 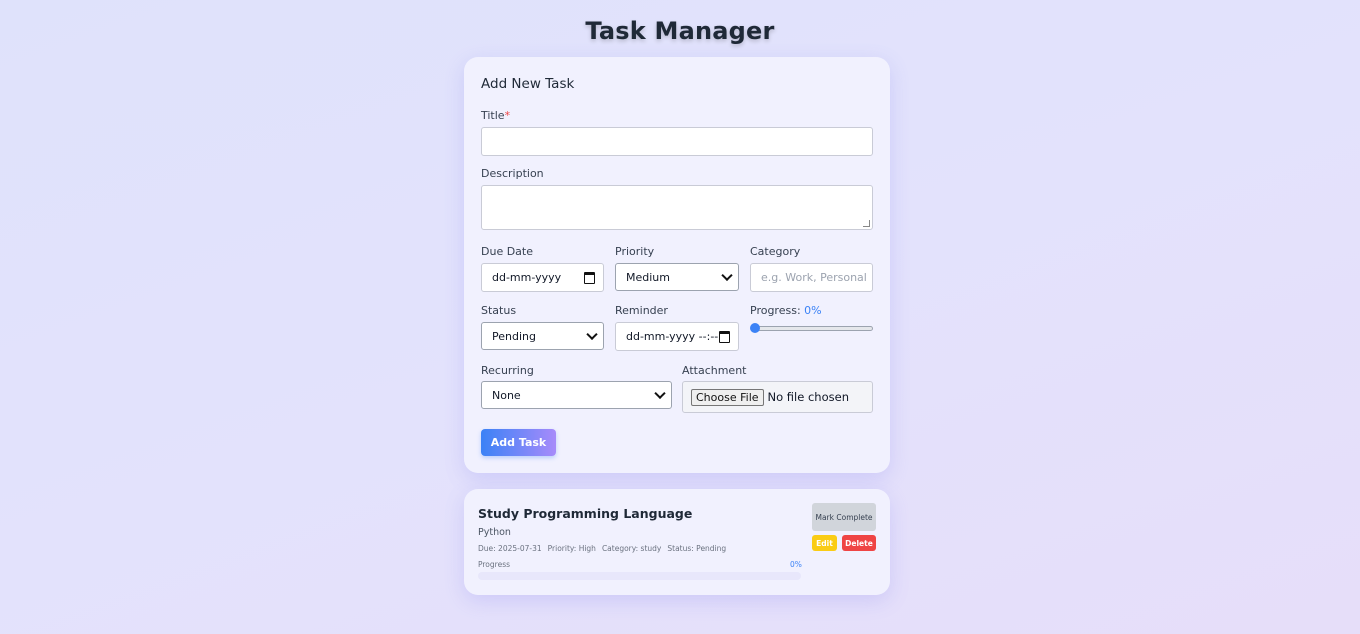 I want to click on task-priority: Priority: High, so click(x=571, y=548).